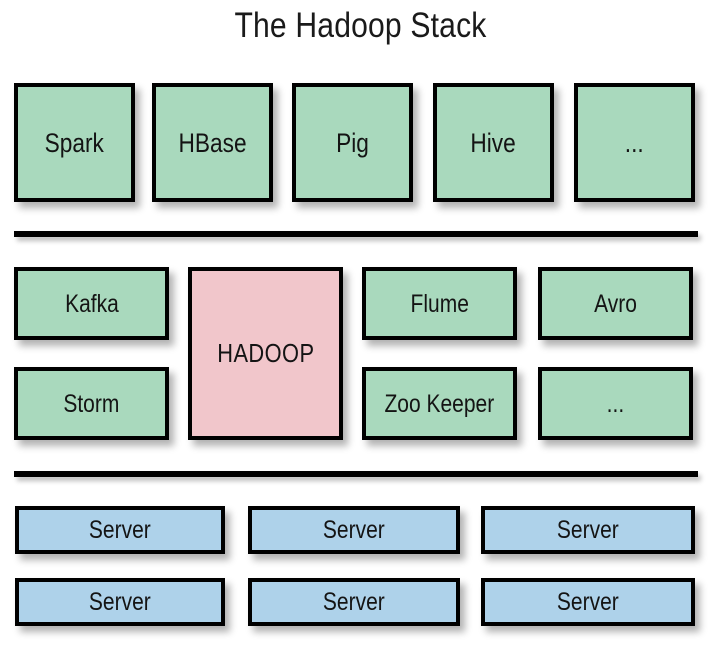 The image size is (721, 659). I want to click on platform-box-flume: Flume, so click(439, 303).